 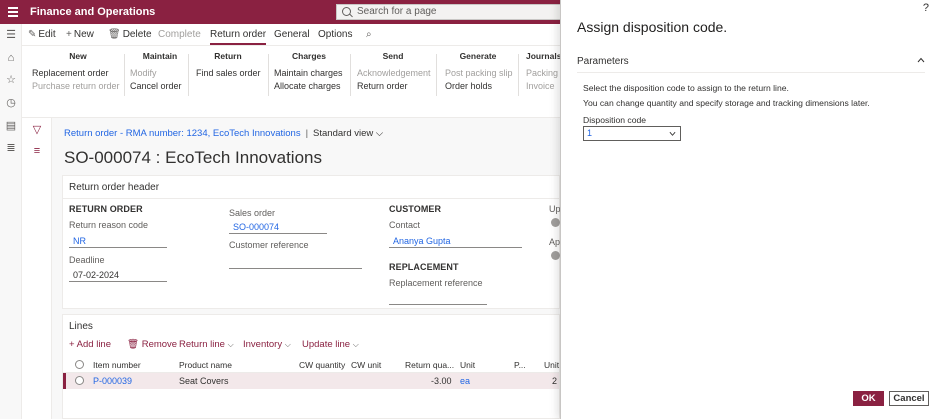 What do you see at coordinates (311, 381) in the screenshot?
I see `table-row: P-000039 Seat Covers -3.00 ea 2` at bounding box center [311, 381].